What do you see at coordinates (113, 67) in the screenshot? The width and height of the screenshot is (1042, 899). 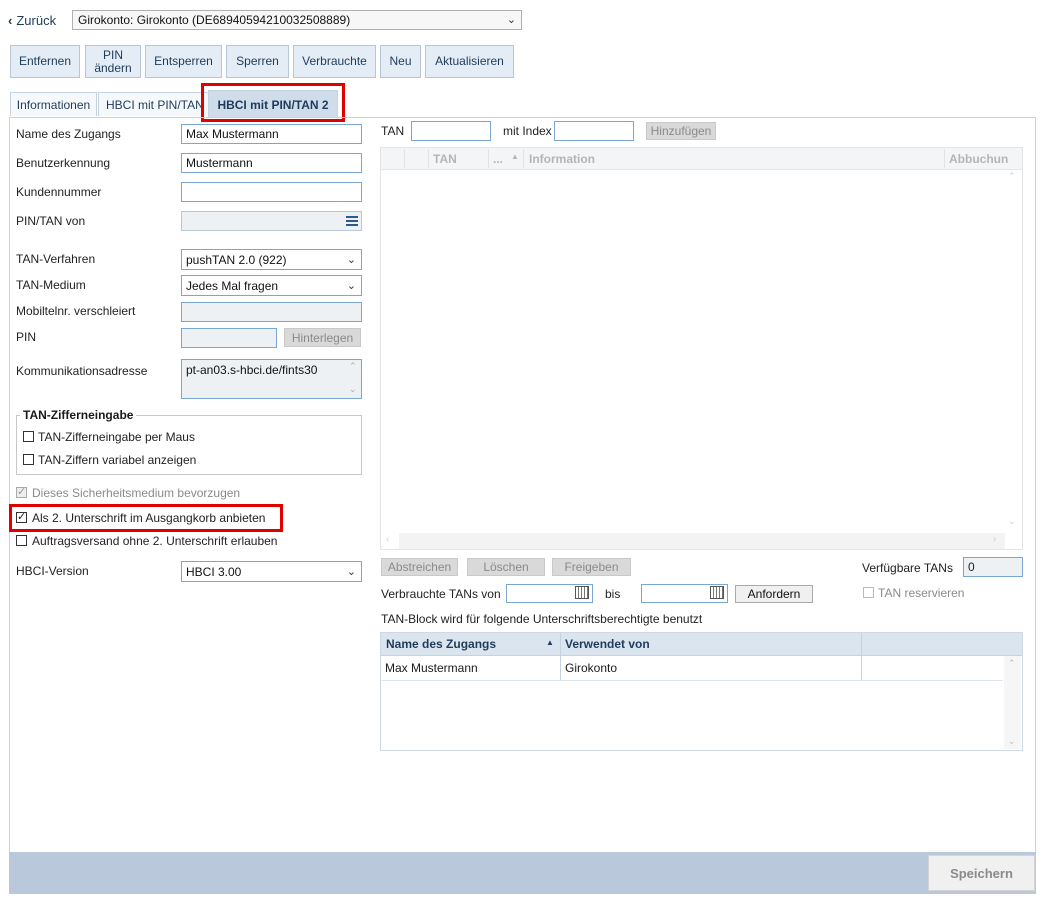 I see `change-pin-label-2: ändern` at bounding box center [113, 67].